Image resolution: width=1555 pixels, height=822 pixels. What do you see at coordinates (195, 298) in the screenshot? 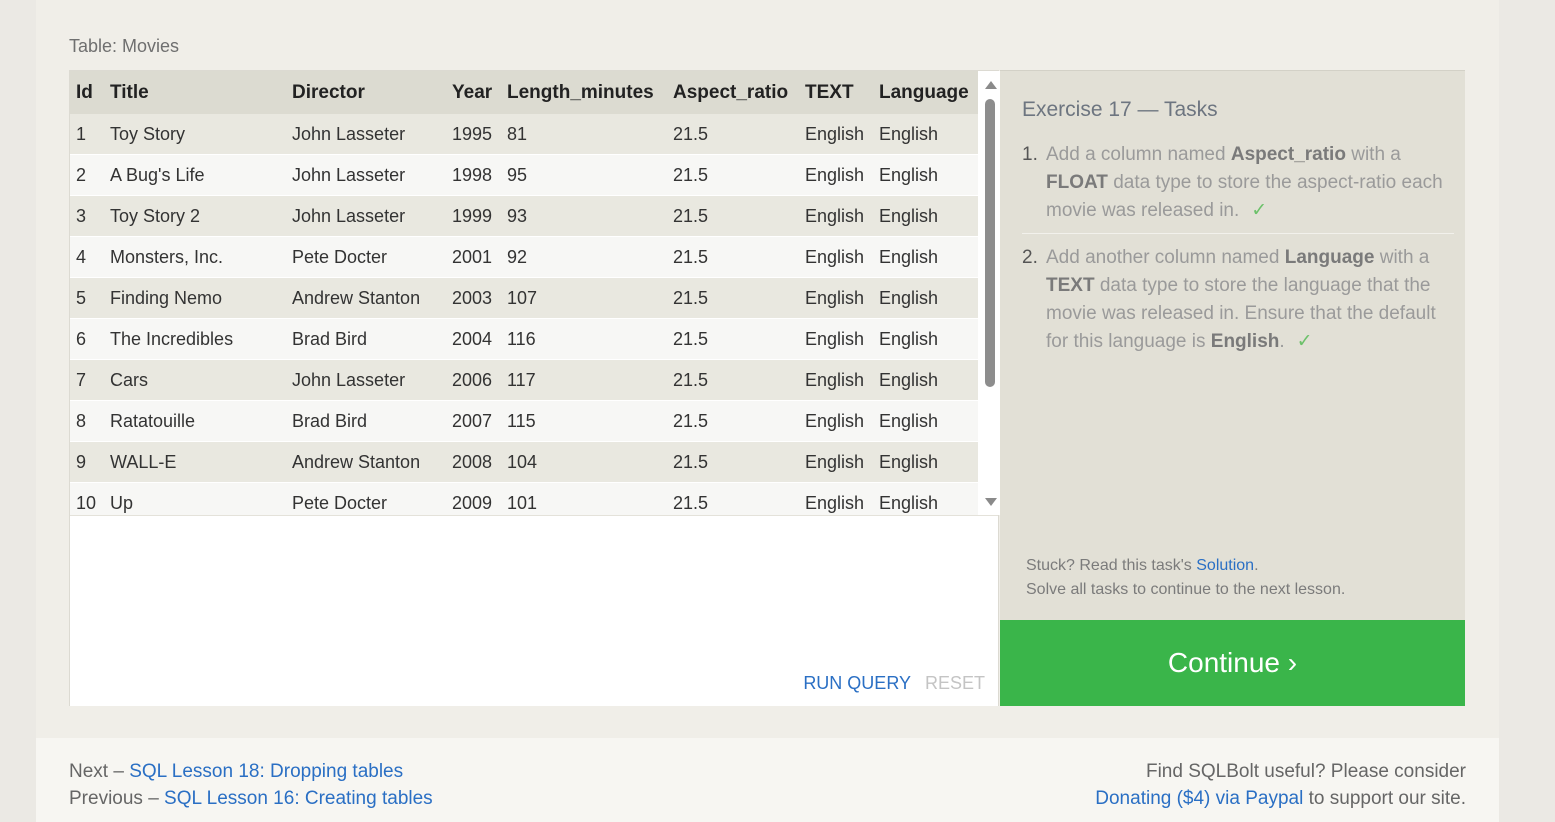
I see `cell-title: Finding Nemo` at bounding box center [195, 298].